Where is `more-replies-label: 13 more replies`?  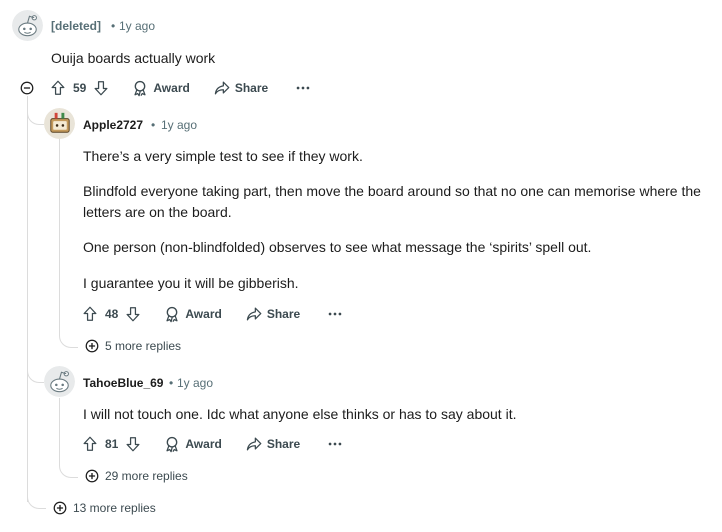 more-replies-label: 13 more replies is located at coordinates (114, 508).